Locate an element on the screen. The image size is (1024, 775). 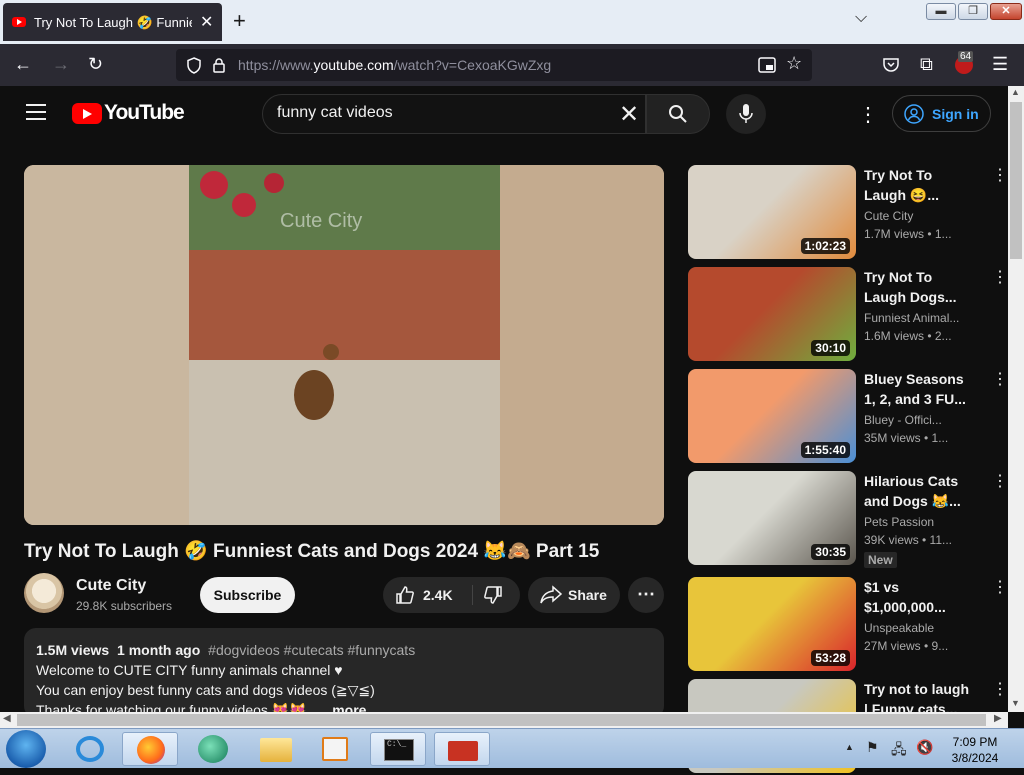
video-thumbnail: 1:55:40 is located at coordinates (772, 416).